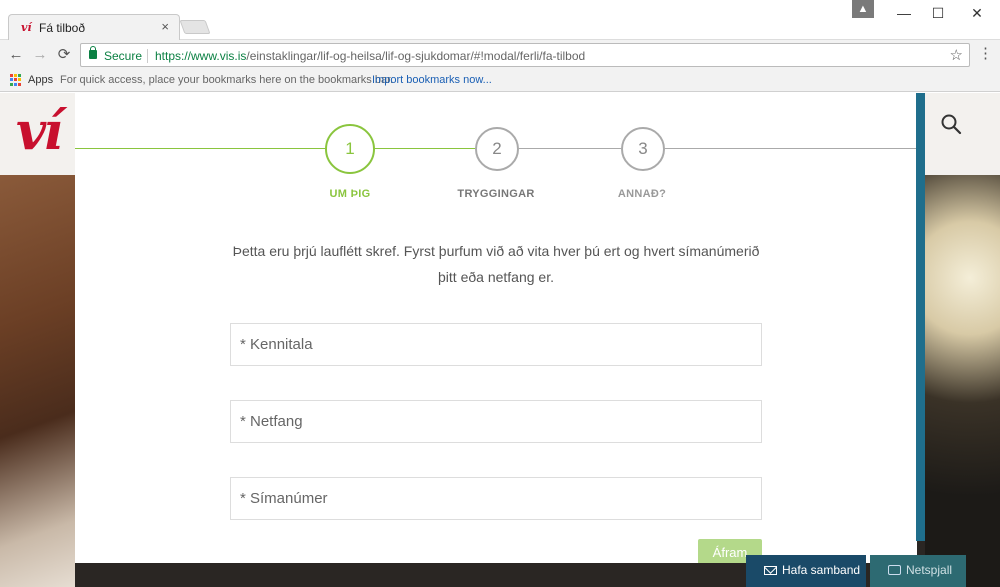  I want to click on step-1-circle: 1, so click(350, 149).